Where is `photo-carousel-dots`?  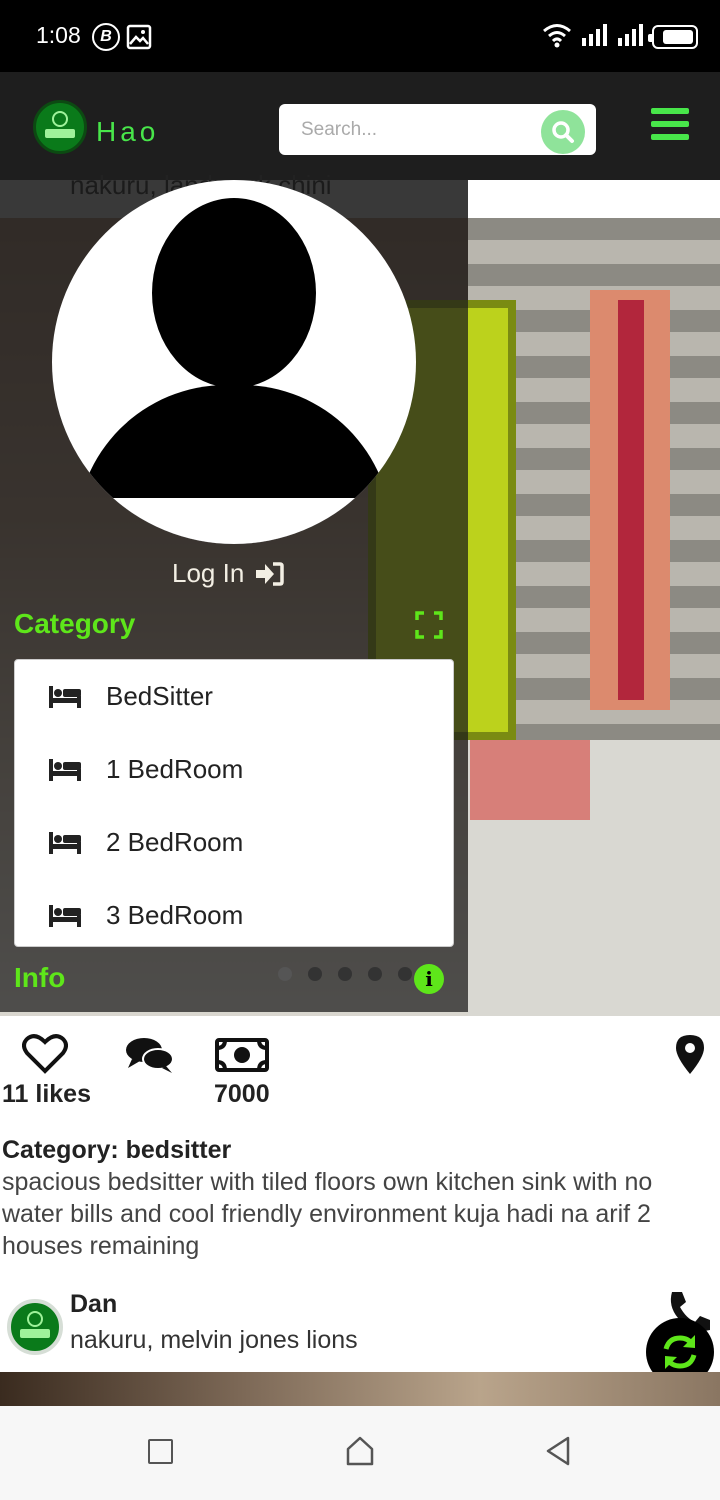
photo-carousel-dots is located at coordinates (345, 974).